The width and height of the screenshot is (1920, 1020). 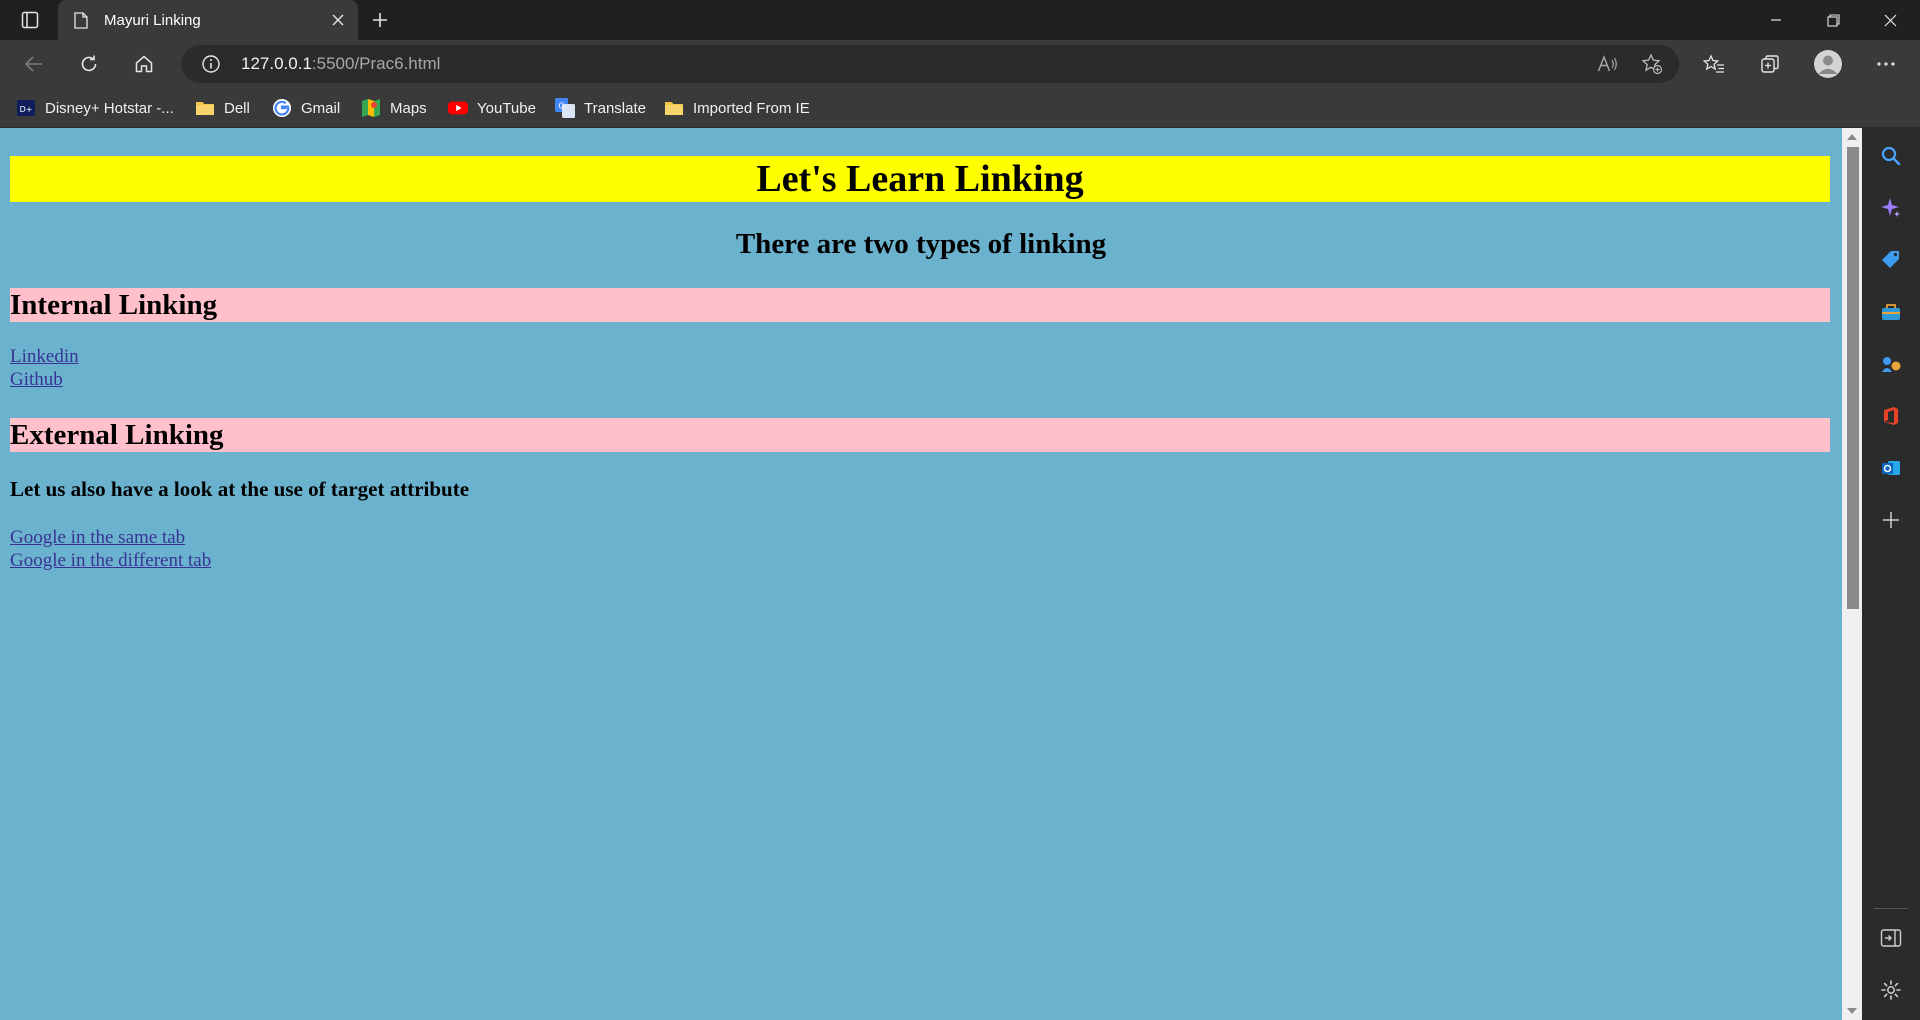 I want to click on svg-text: D+, so click(x=26, y=109).